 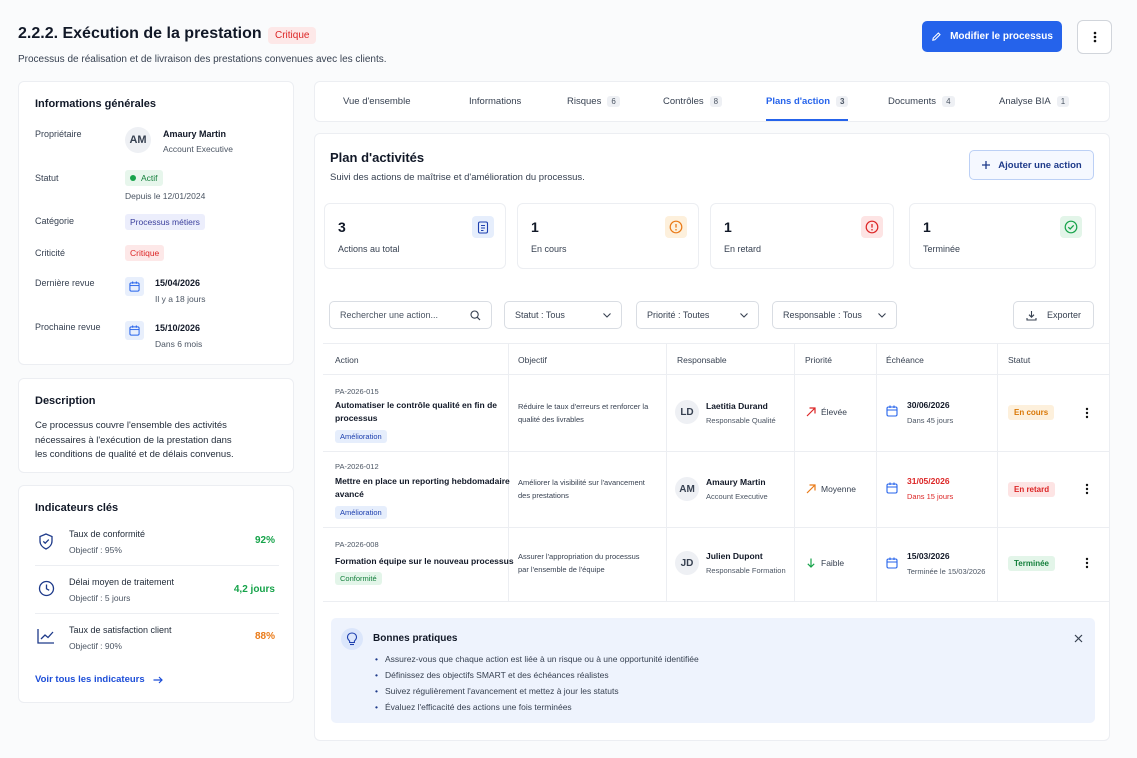 I want to click on lightbulb-icon, so click(x=352, y=639).